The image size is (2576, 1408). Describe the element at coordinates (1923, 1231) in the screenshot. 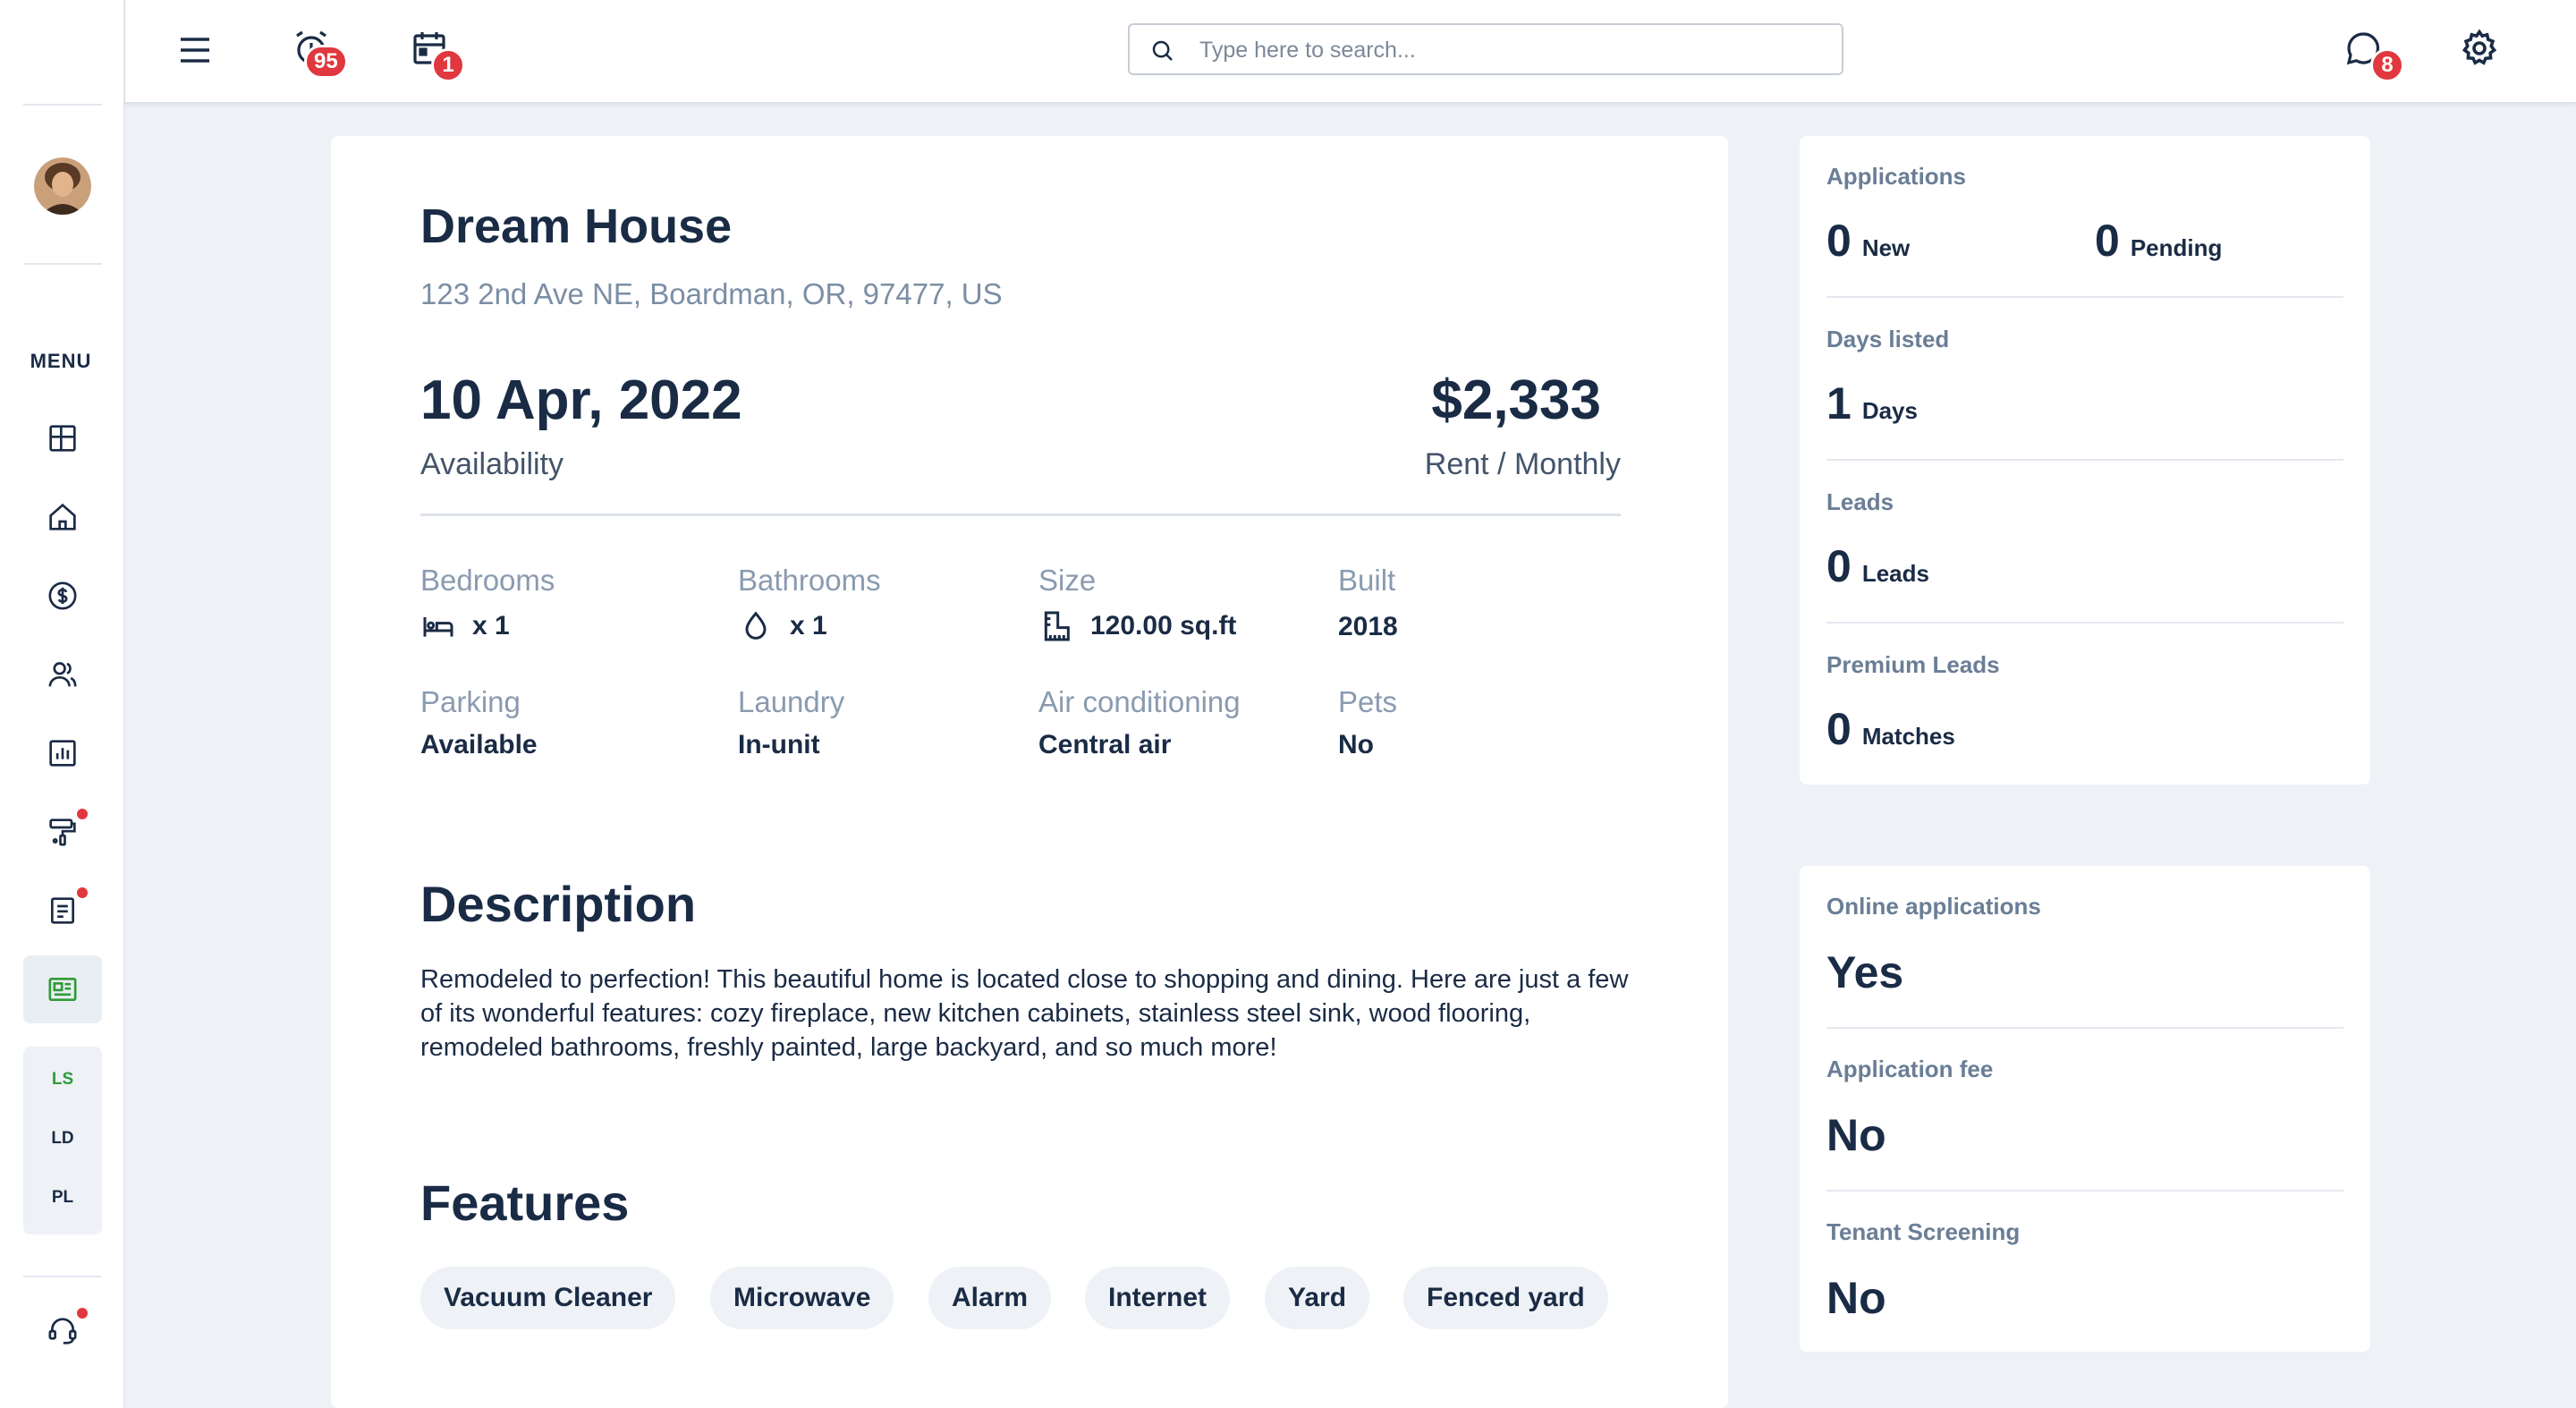

I see `tenant-screening-label: Tenant Screening` at that location.